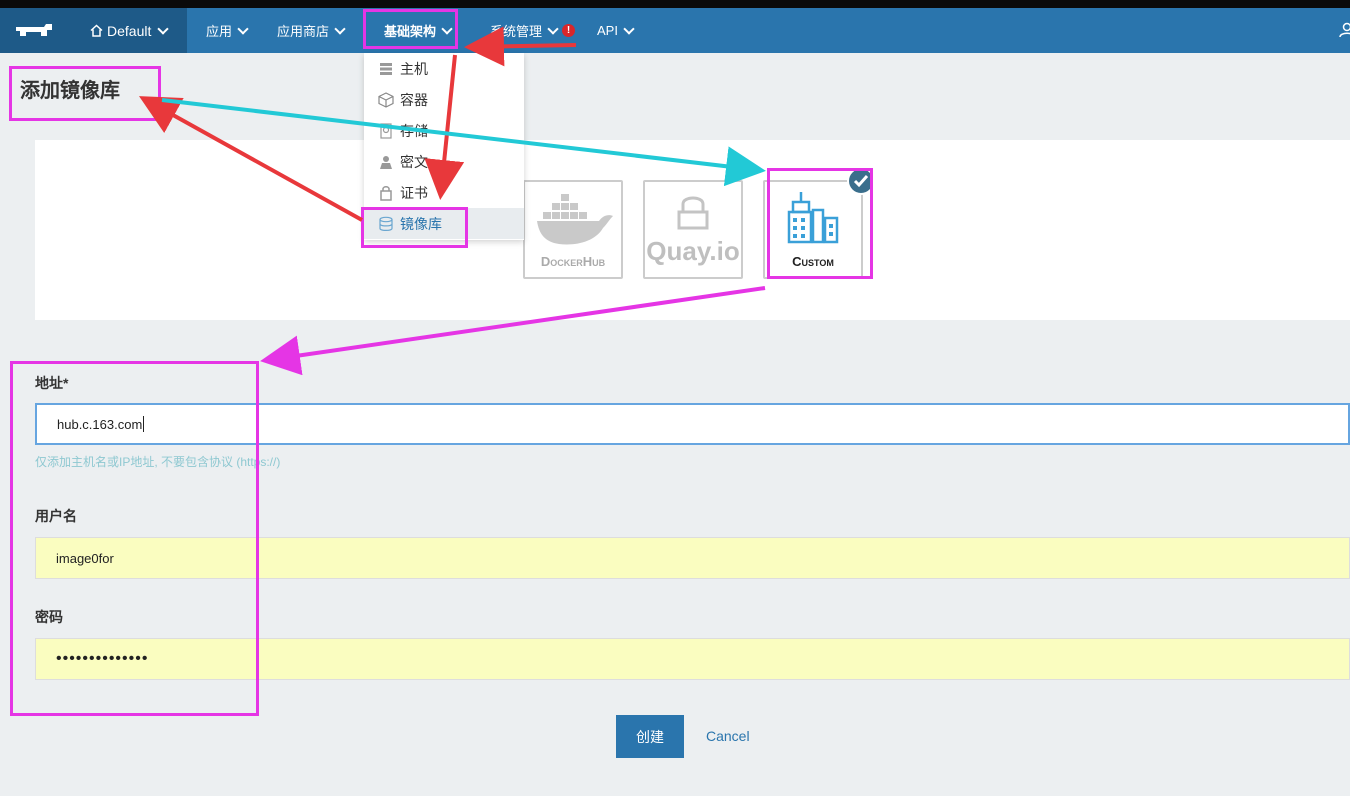 This screenshot has height=796, width=1350. What do you see at coordinates (386, 162) in the screenshot?
I see `secret-icon` at bounding box center [386, 162].